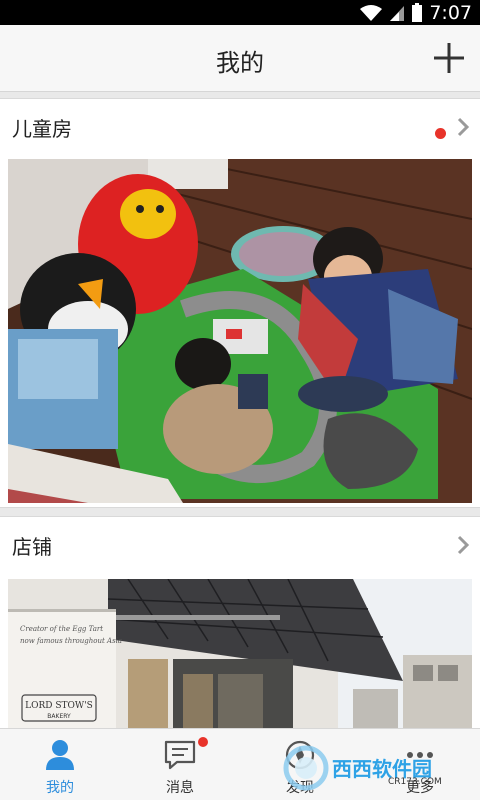  Describe the element at coordinates (71, 641) in the screenshot. I see `svg-text: now famous throughout Asia` at that location.